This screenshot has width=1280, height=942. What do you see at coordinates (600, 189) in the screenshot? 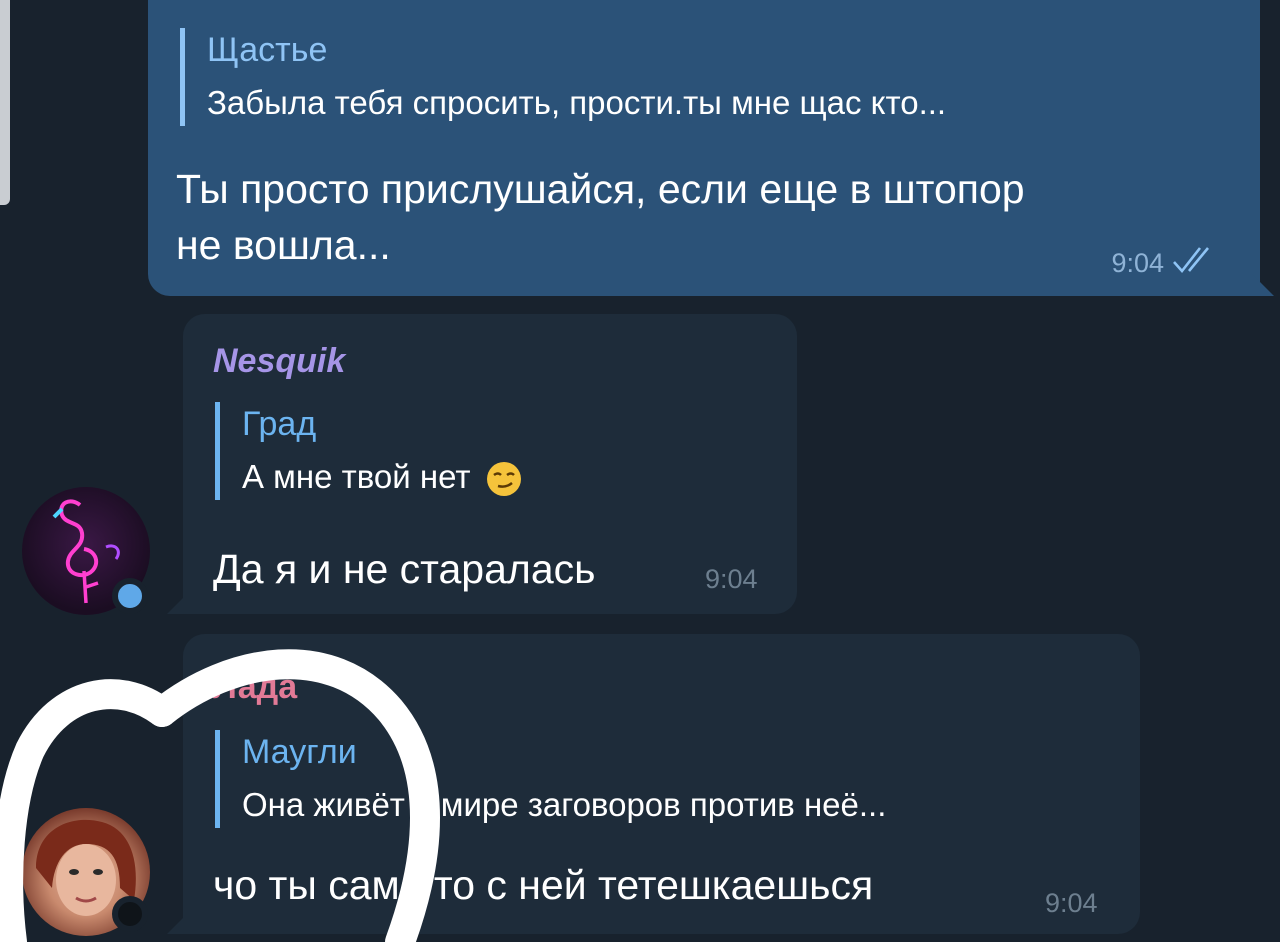
I see `message-text-line-1: Ты просто прислушайся, если еще в штопор` at bounding box center [600, 189].